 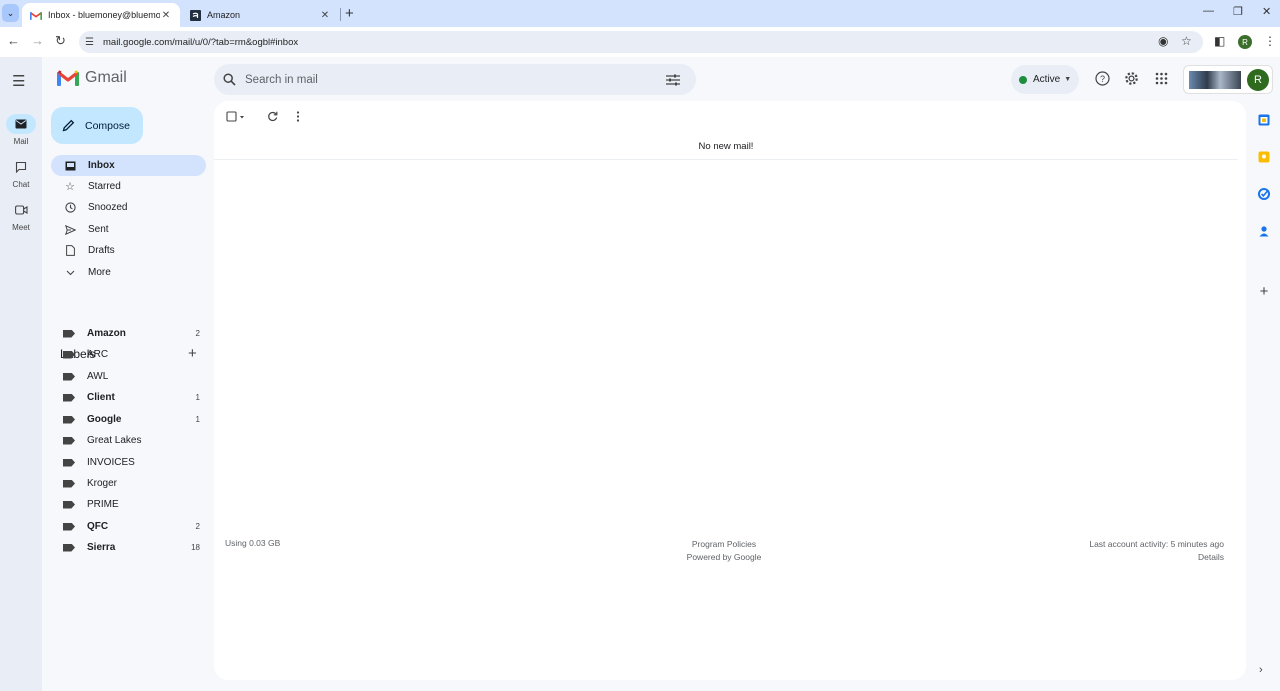 I want to click on label-name: Google, so click(x=104, y=419).